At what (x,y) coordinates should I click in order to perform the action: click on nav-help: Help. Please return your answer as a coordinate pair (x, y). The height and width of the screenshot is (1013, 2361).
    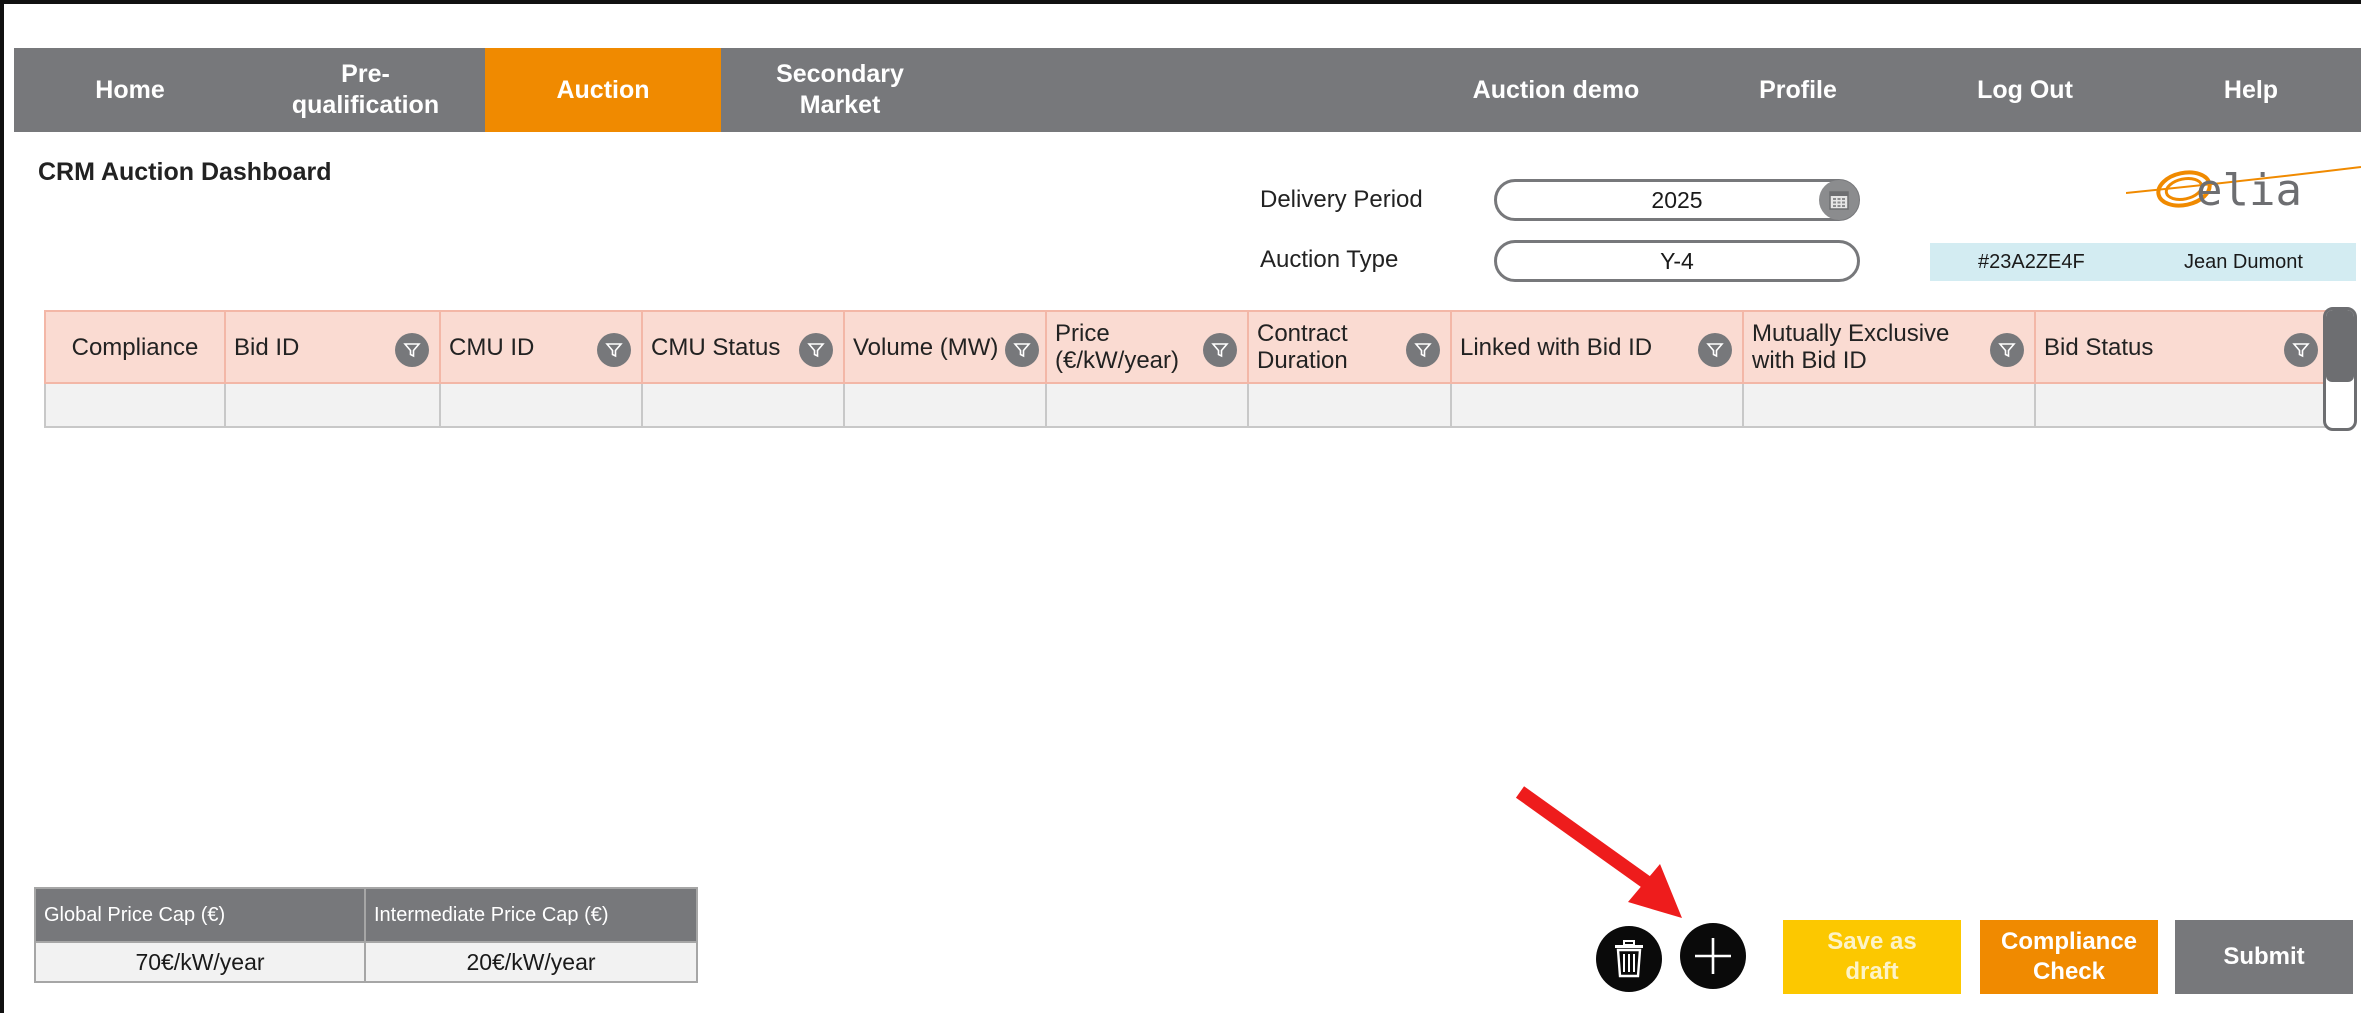
    Looking at the image, I should click on (2251, 90).